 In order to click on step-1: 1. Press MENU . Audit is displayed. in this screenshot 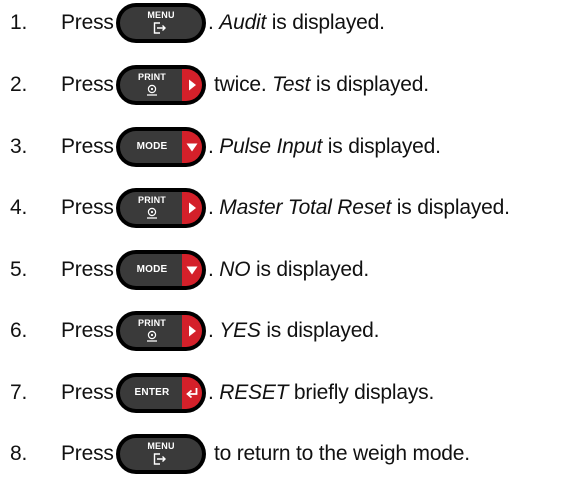, I will do `click(197, 23)`.